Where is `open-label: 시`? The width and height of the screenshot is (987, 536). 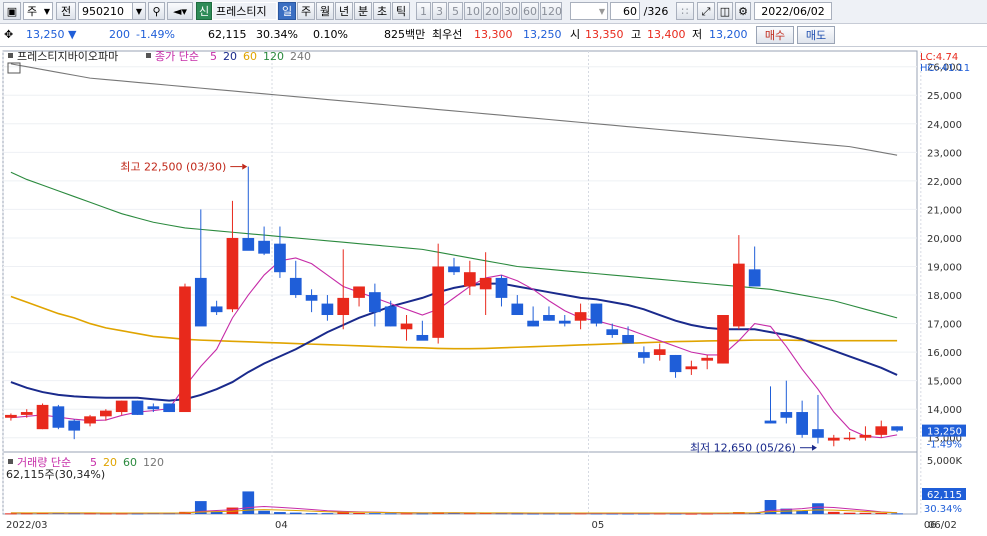
open-label: 시 is located at coordinates (575, 34).